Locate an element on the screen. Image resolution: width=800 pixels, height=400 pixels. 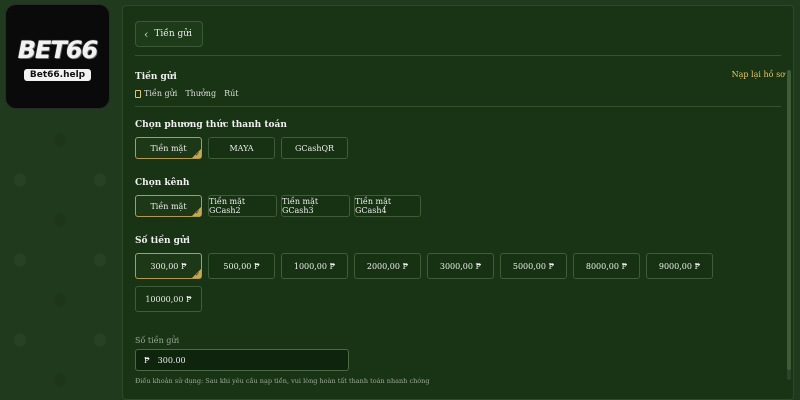
amount-option-2000: 2000,00 ₱ is located at coordinates (387, 266).